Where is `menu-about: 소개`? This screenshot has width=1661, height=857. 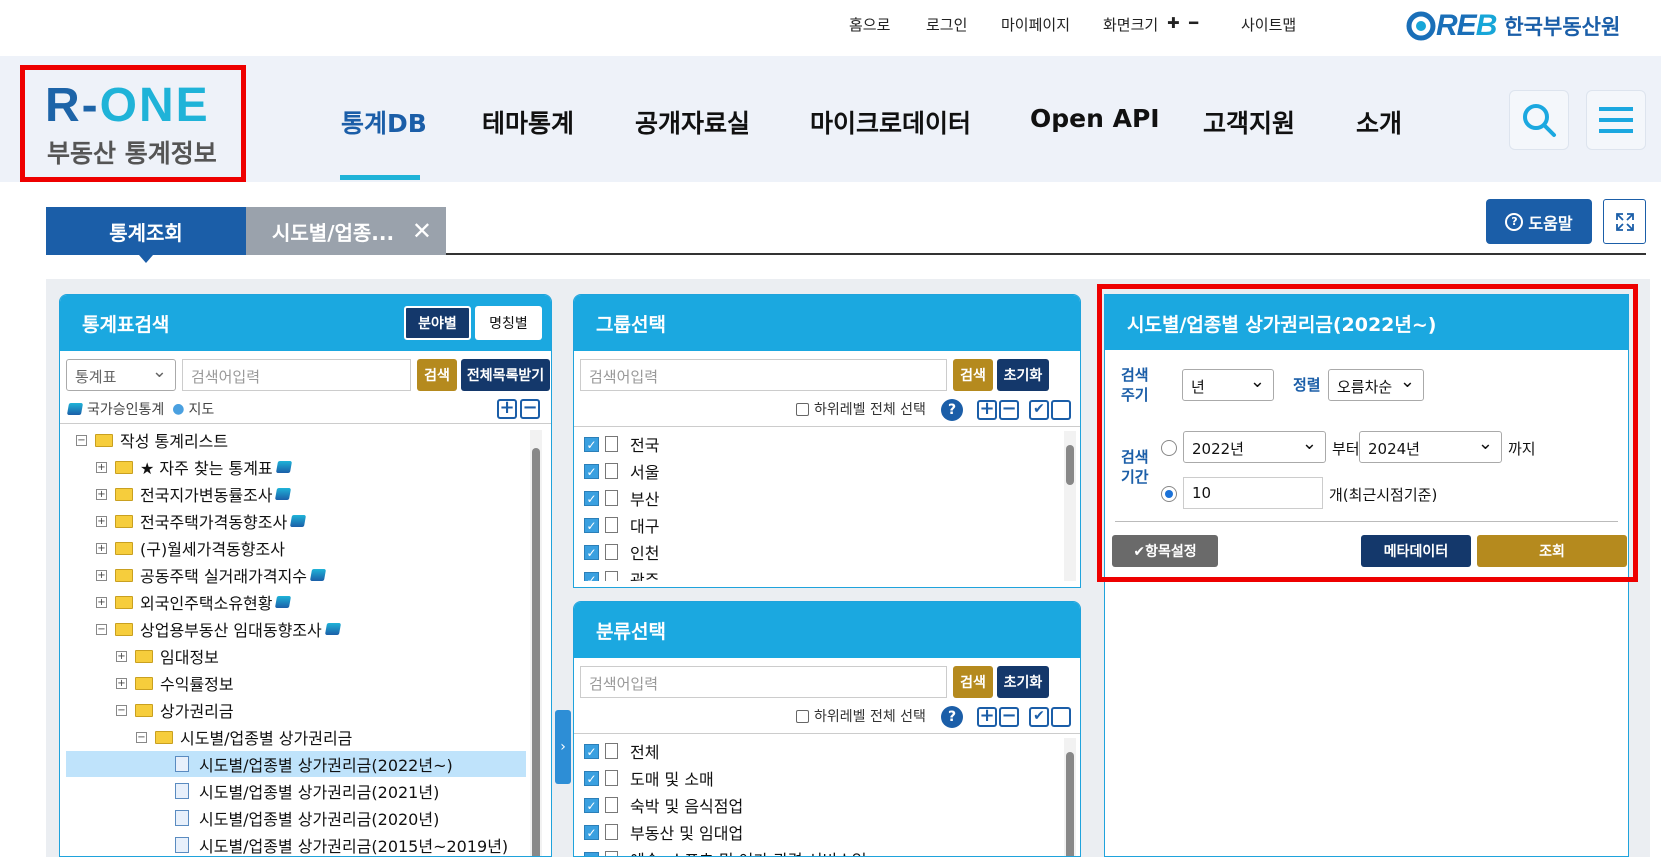 menu-about: 소개 is located at coordinates (1379, 122).